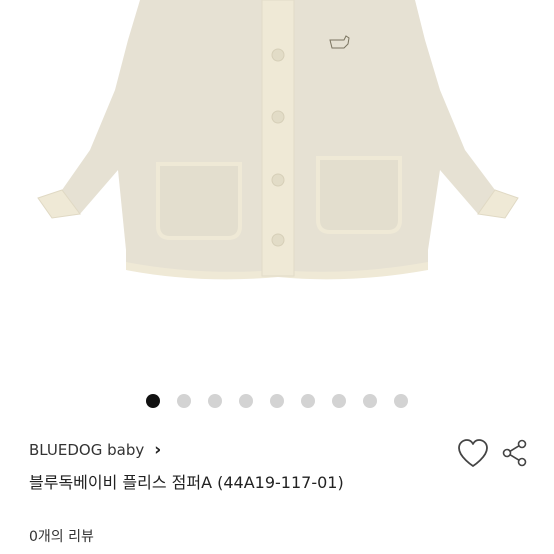  What do you see at coordinates (473, 453) in the screenshot?
I see `heart-outline-icon` at bounding box center [473, 453].